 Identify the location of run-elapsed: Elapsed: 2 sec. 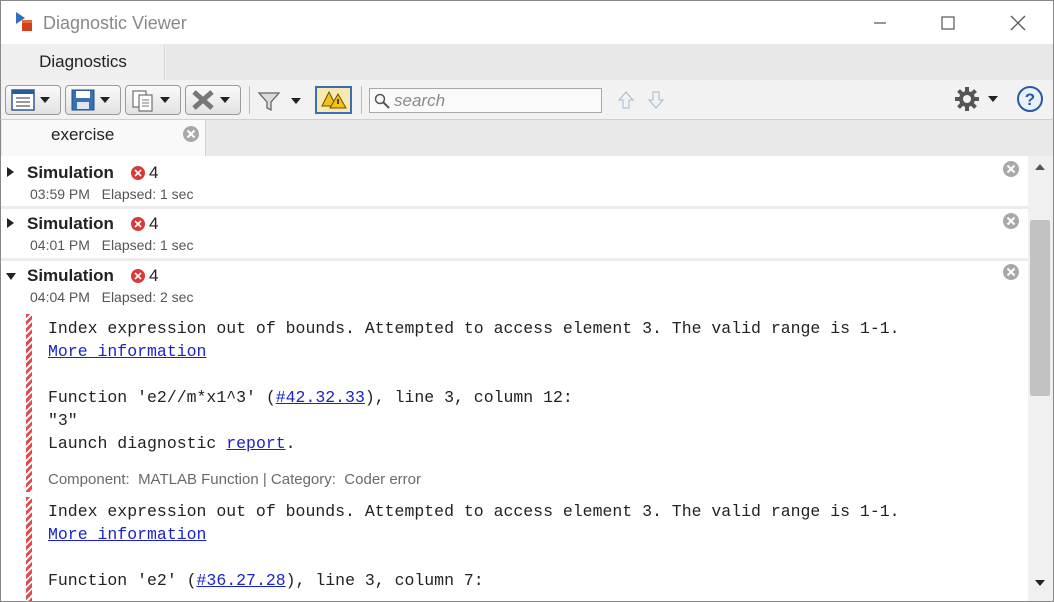
(147, 297).